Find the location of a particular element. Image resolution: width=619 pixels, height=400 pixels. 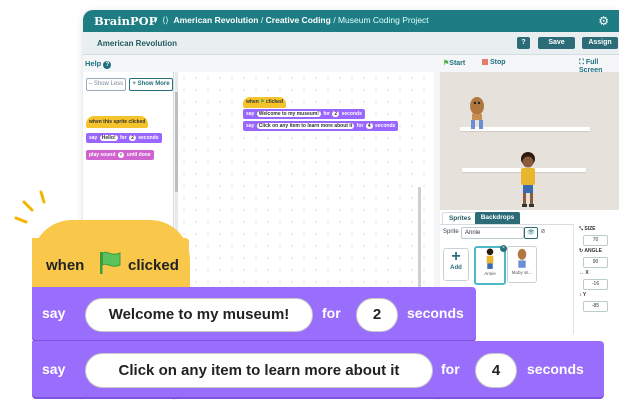

brand-logo: BrainPOP is located at coordinates (125, 21).